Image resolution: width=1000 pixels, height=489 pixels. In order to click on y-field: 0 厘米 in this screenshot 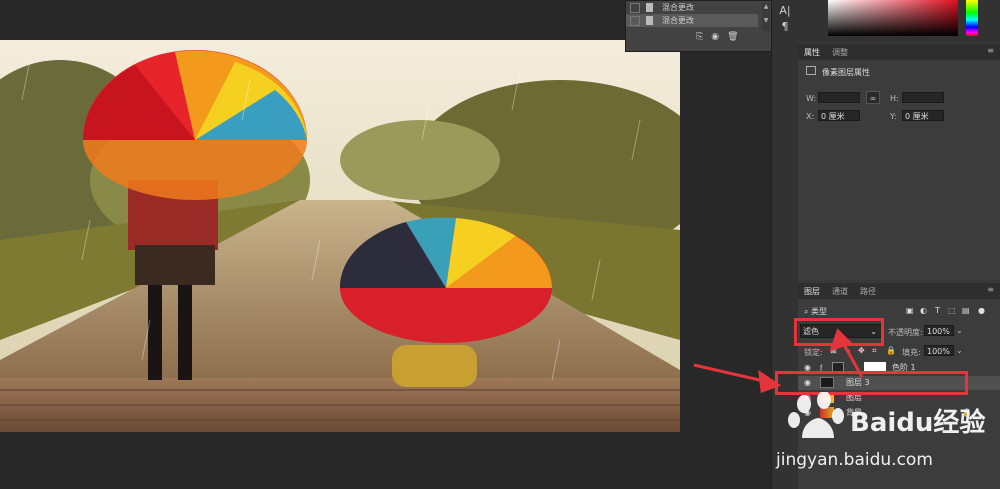, I will do `click(923, 115)`.